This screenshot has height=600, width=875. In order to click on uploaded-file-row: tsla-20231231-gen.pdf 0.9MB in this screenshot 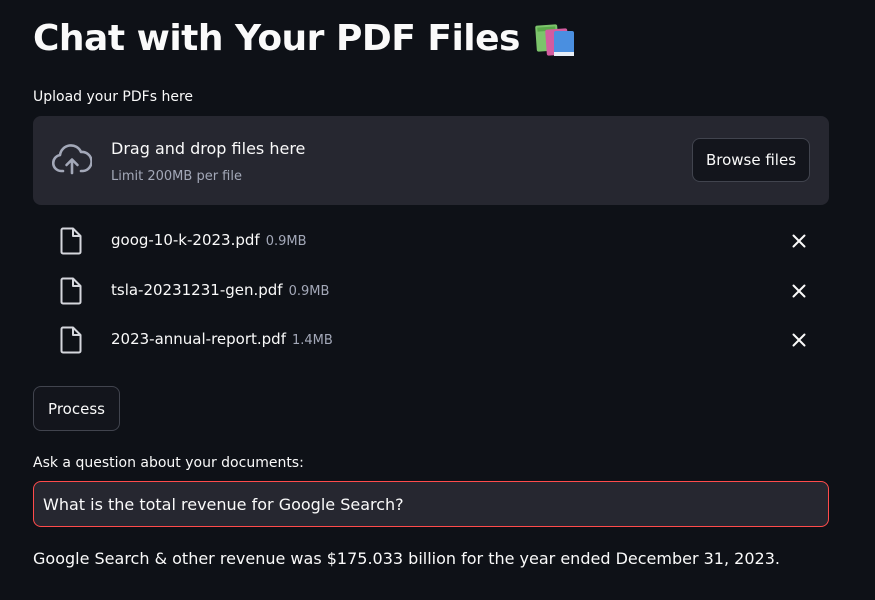, I will do `click(431, 291)`.